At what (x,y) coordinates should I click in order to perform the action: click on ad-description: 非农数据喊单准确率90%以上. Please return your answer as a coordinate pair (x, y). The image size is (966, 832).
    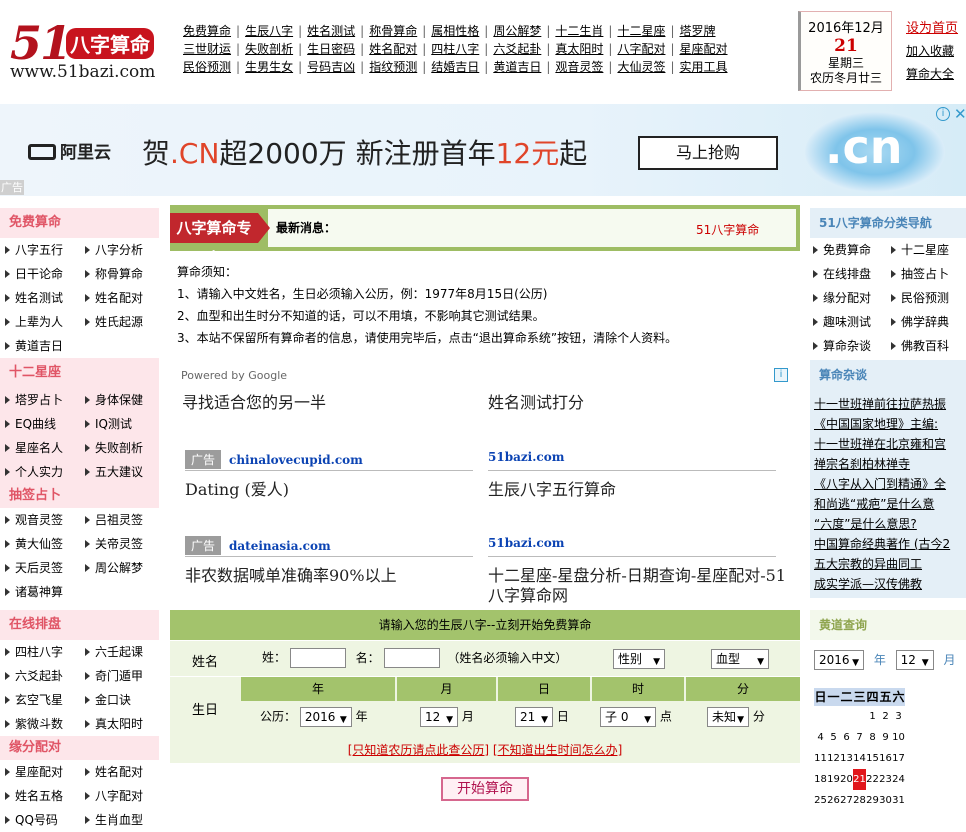
    Looking at the image, I should click on (335, 576).